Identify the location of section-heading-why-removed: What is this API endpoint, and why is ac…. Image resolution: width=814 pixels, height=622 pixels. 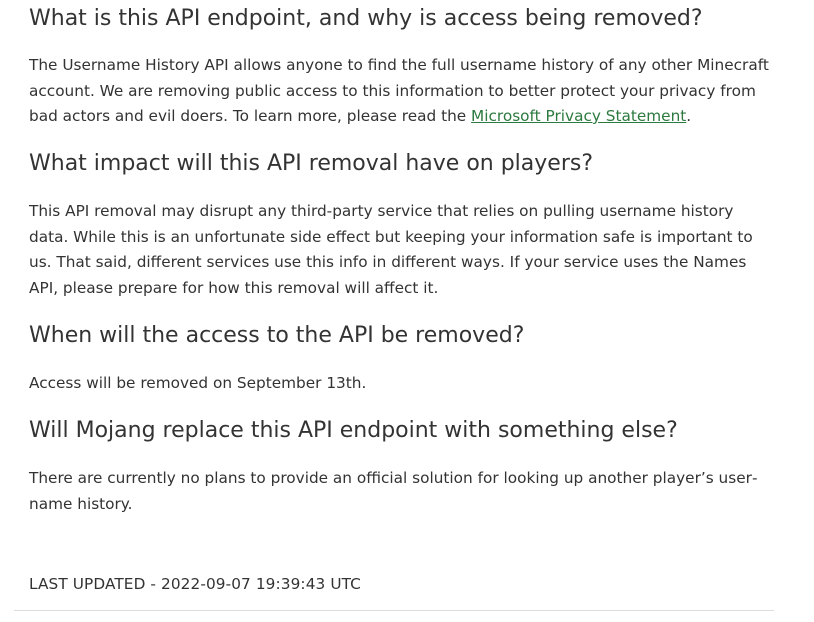
(366, 18).